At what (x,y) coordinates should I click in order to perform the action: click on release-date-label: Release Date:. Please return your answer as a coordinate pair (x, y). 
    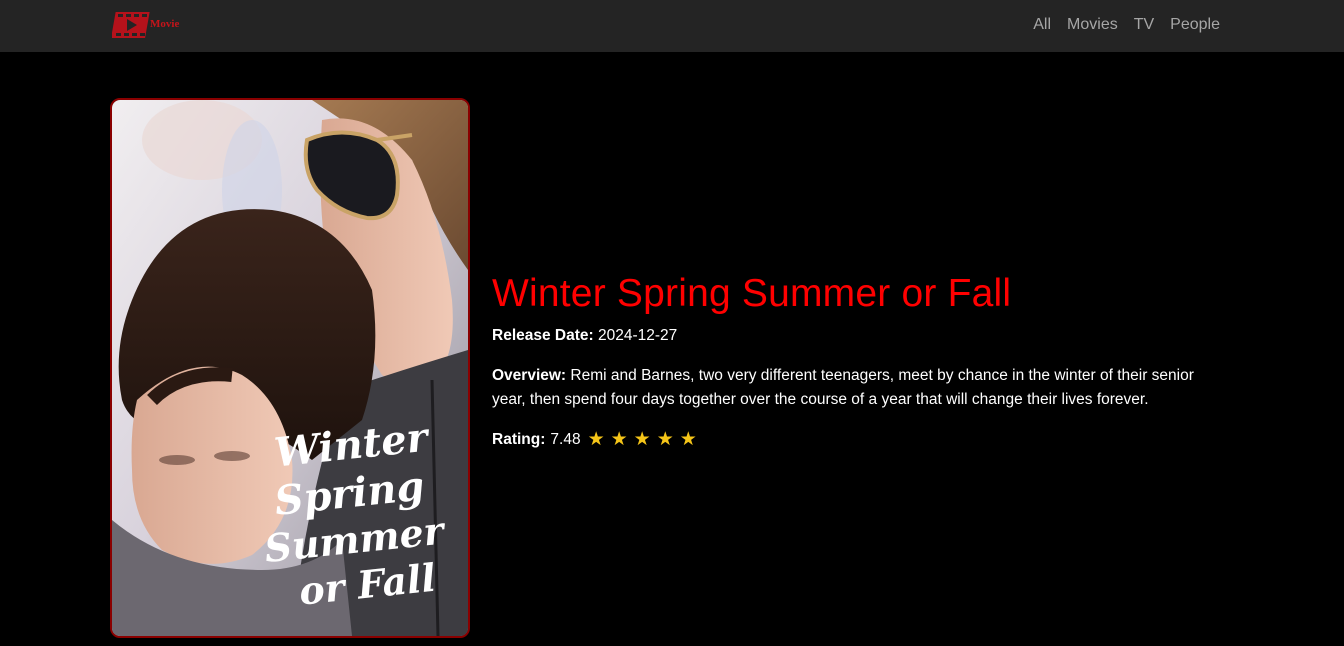
    Looking at the image, I should click on (543, 335).